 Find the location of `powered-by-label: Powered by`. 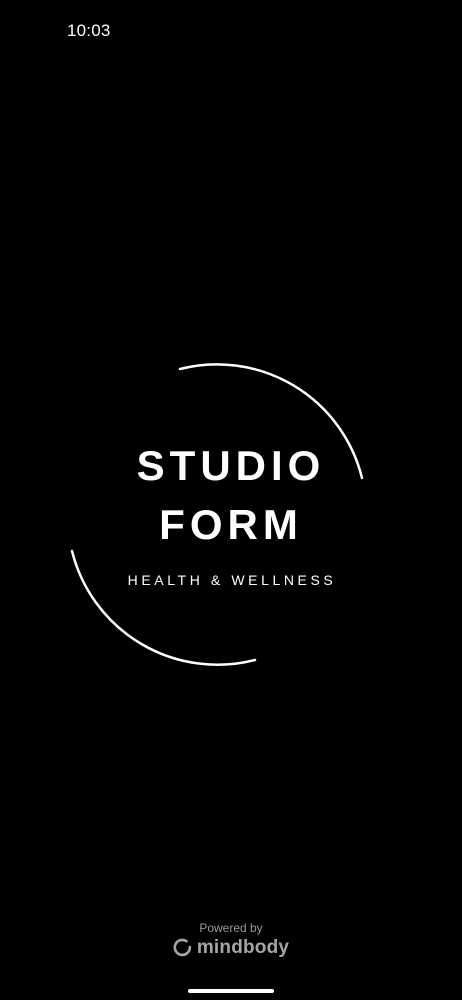

powered-by-label: Powered by is located at coordinates (231, 928).